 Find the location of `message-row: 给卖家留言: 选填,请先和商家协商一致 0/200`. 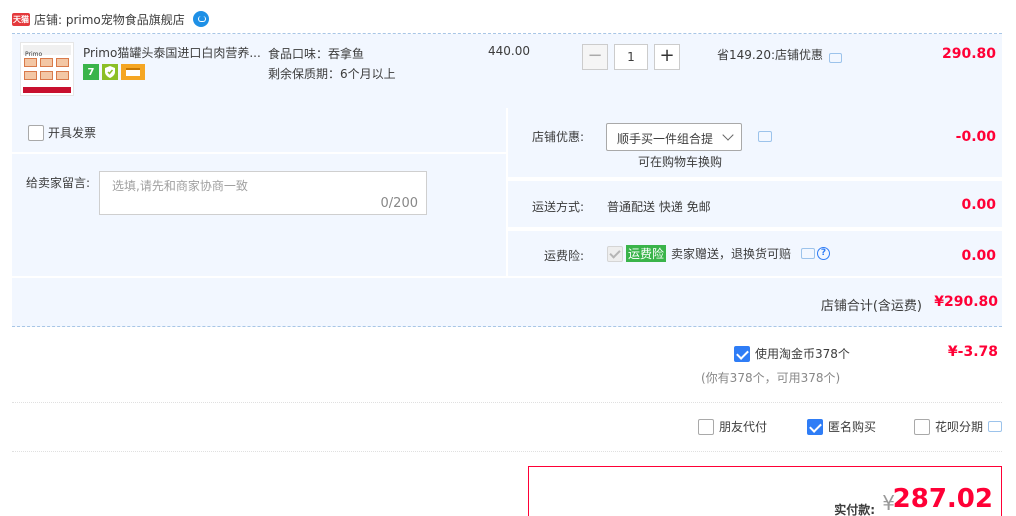

message-row: 给卖家留言: 选填,请先和商家协商一致 0/200 is located at coordinates (259, 215).